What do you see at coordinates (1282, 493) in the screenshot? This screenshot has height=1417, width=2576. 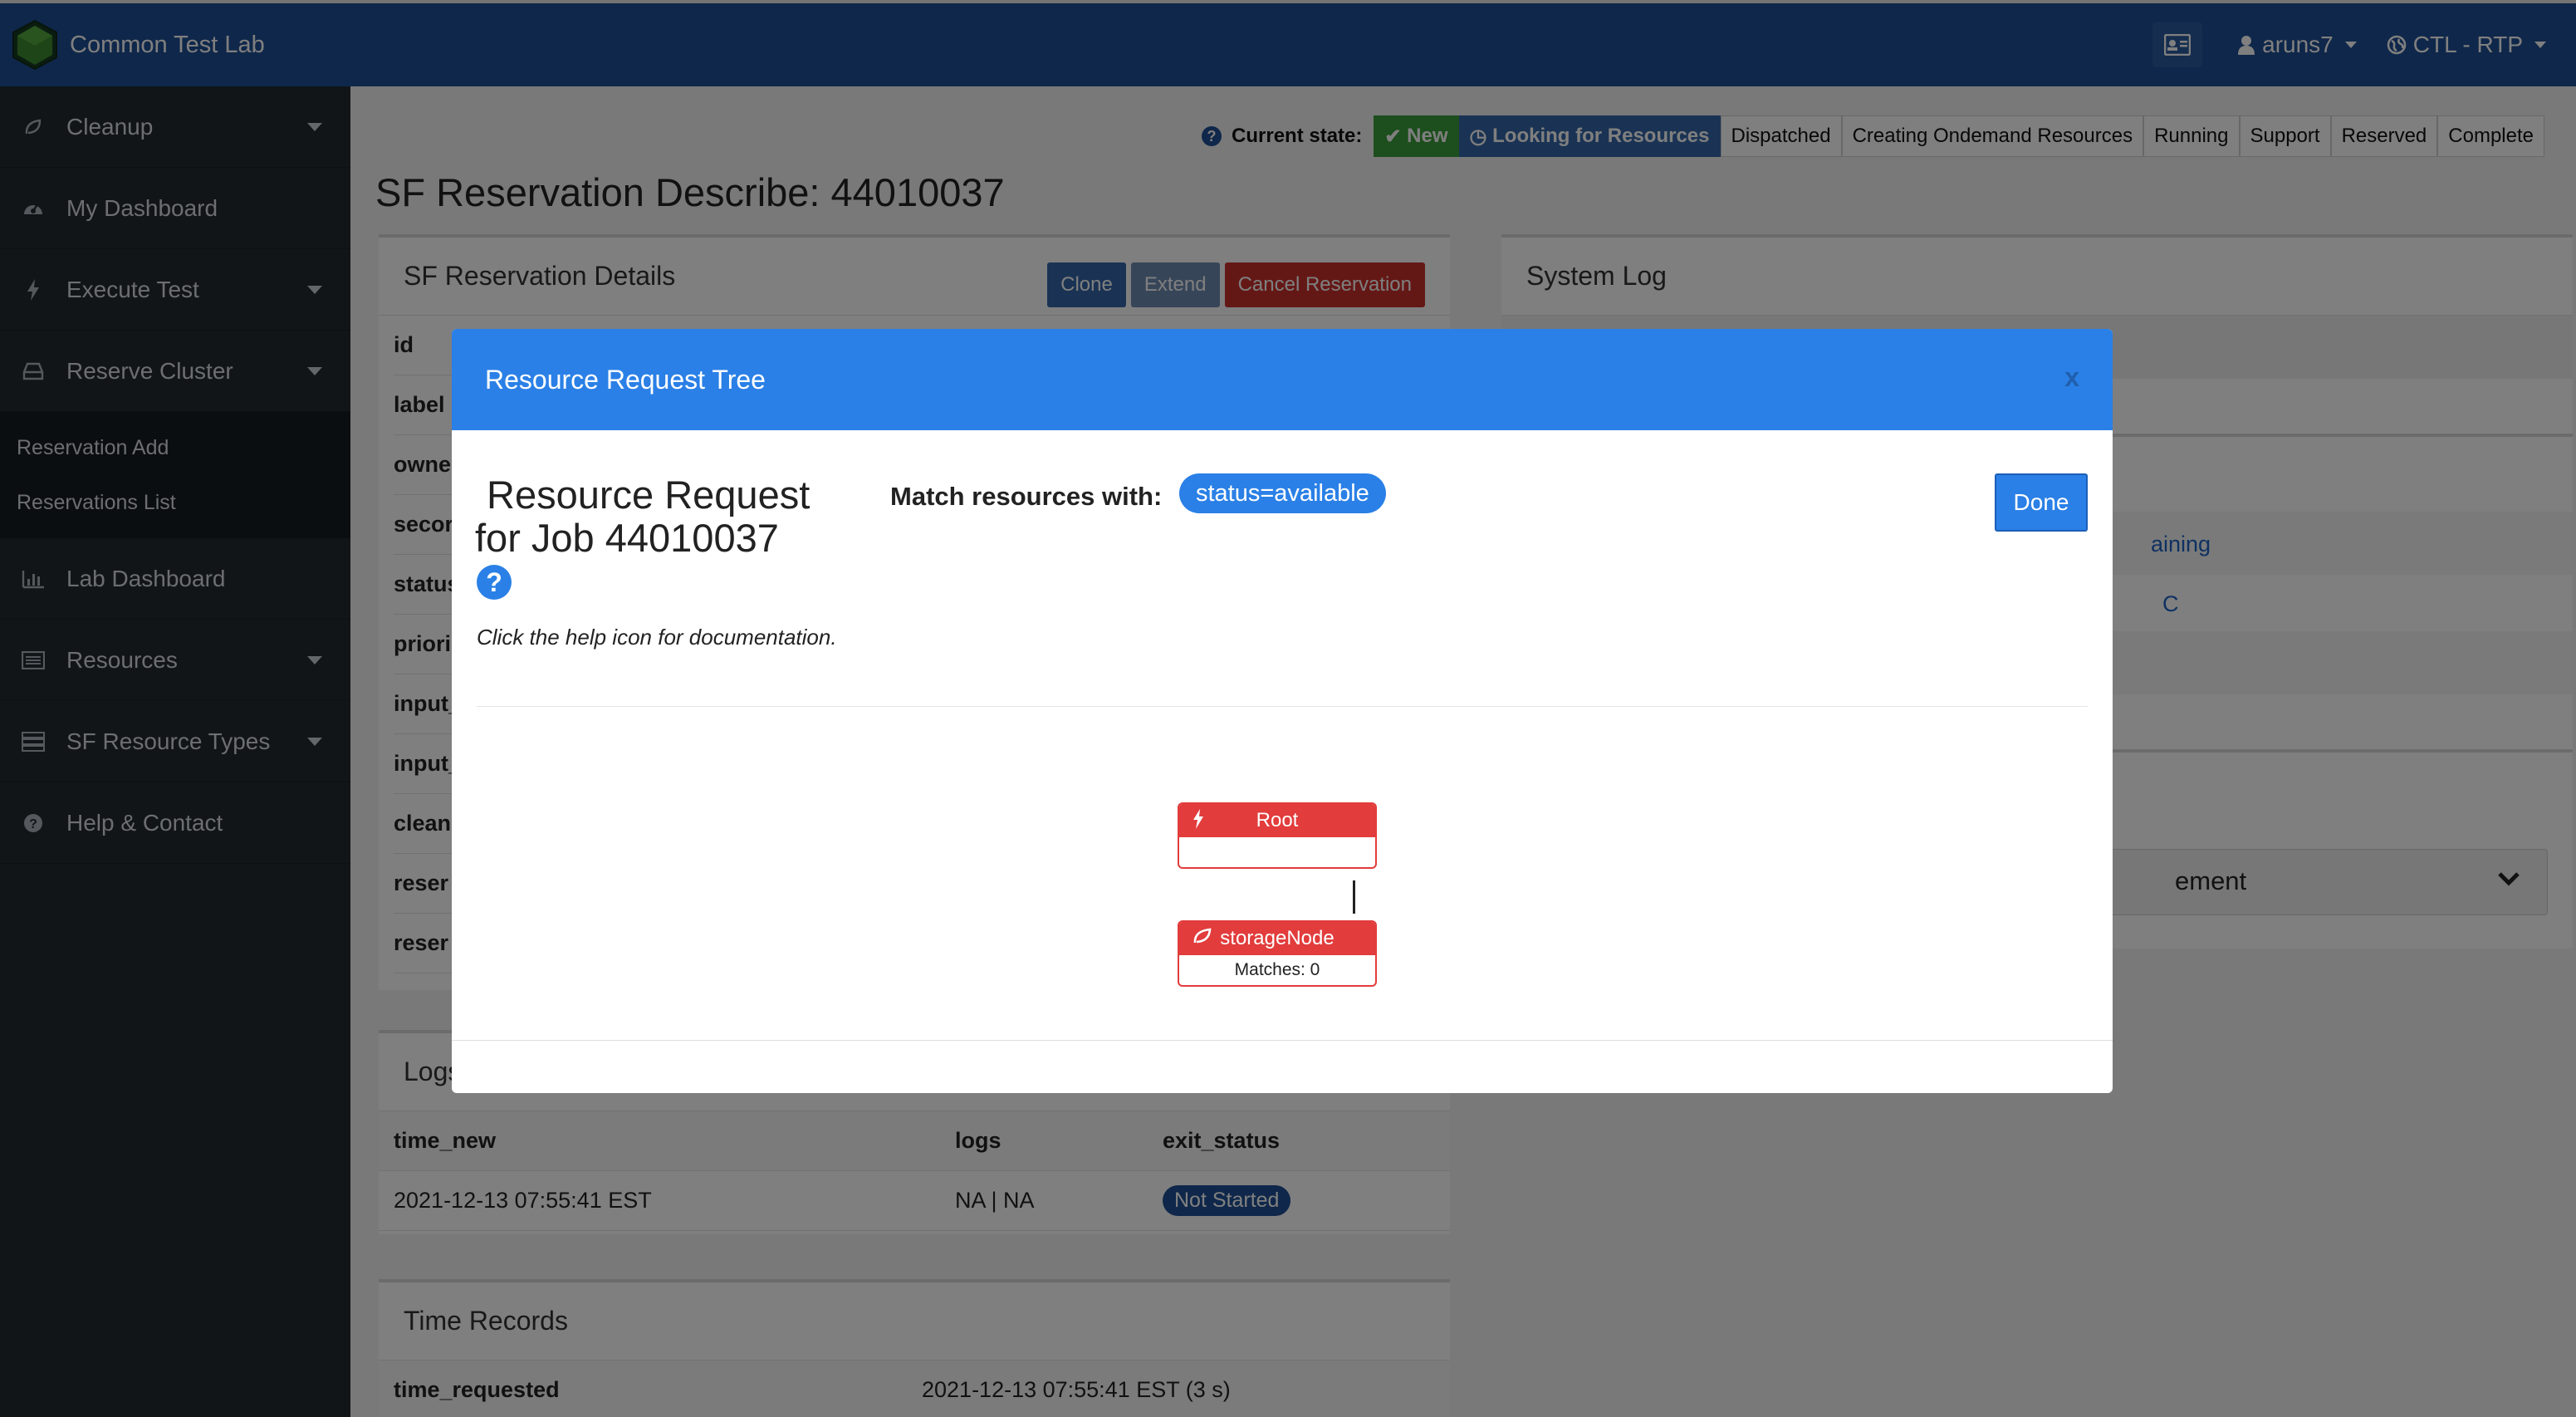 I see `match-filter-badge: status=available` at bounding box center [1282, 493].